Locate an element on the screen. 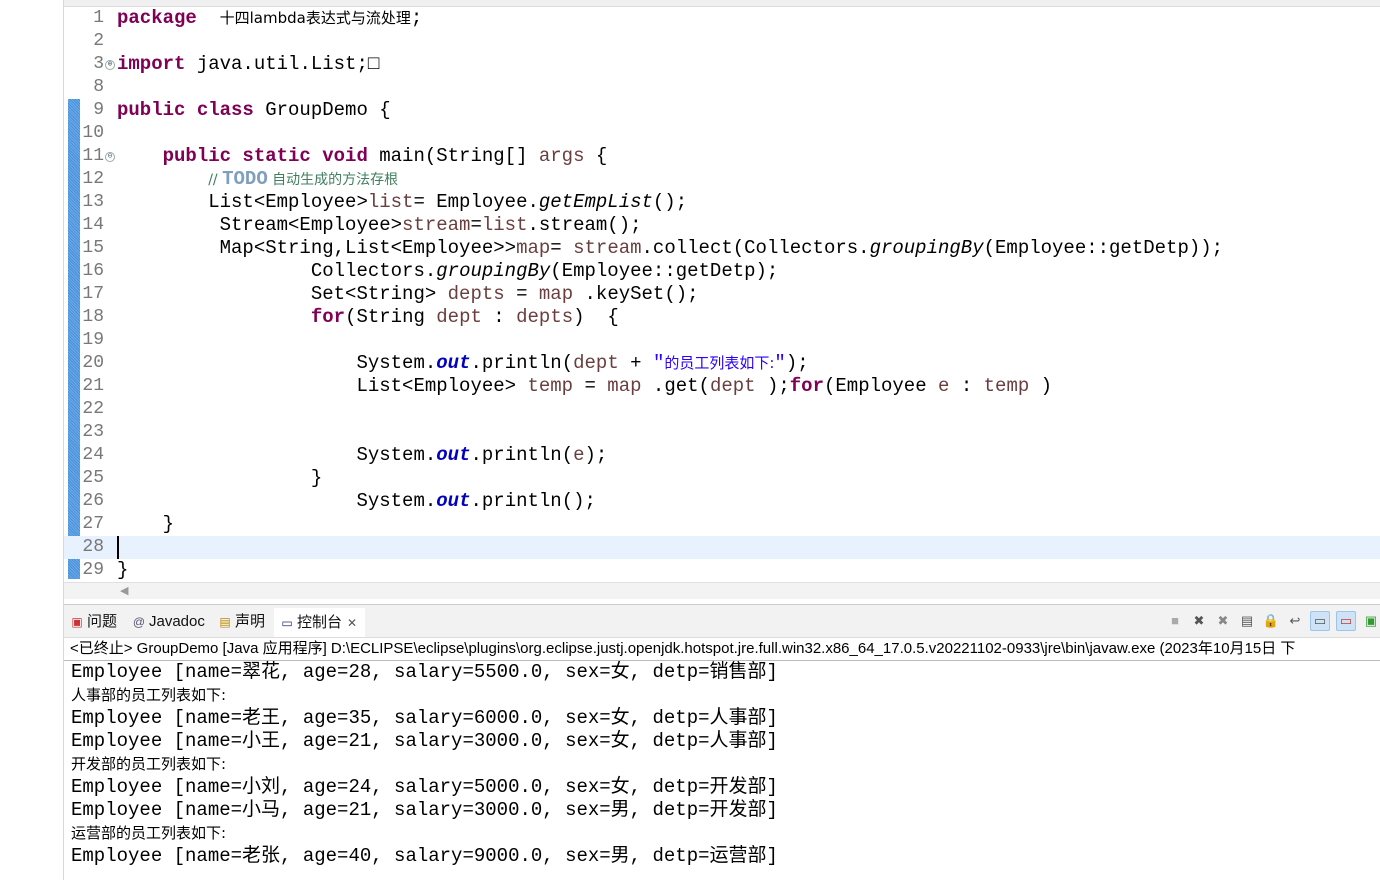 The image size is (1380, 880). line-number: 19 is located at coordinates (93, 340).